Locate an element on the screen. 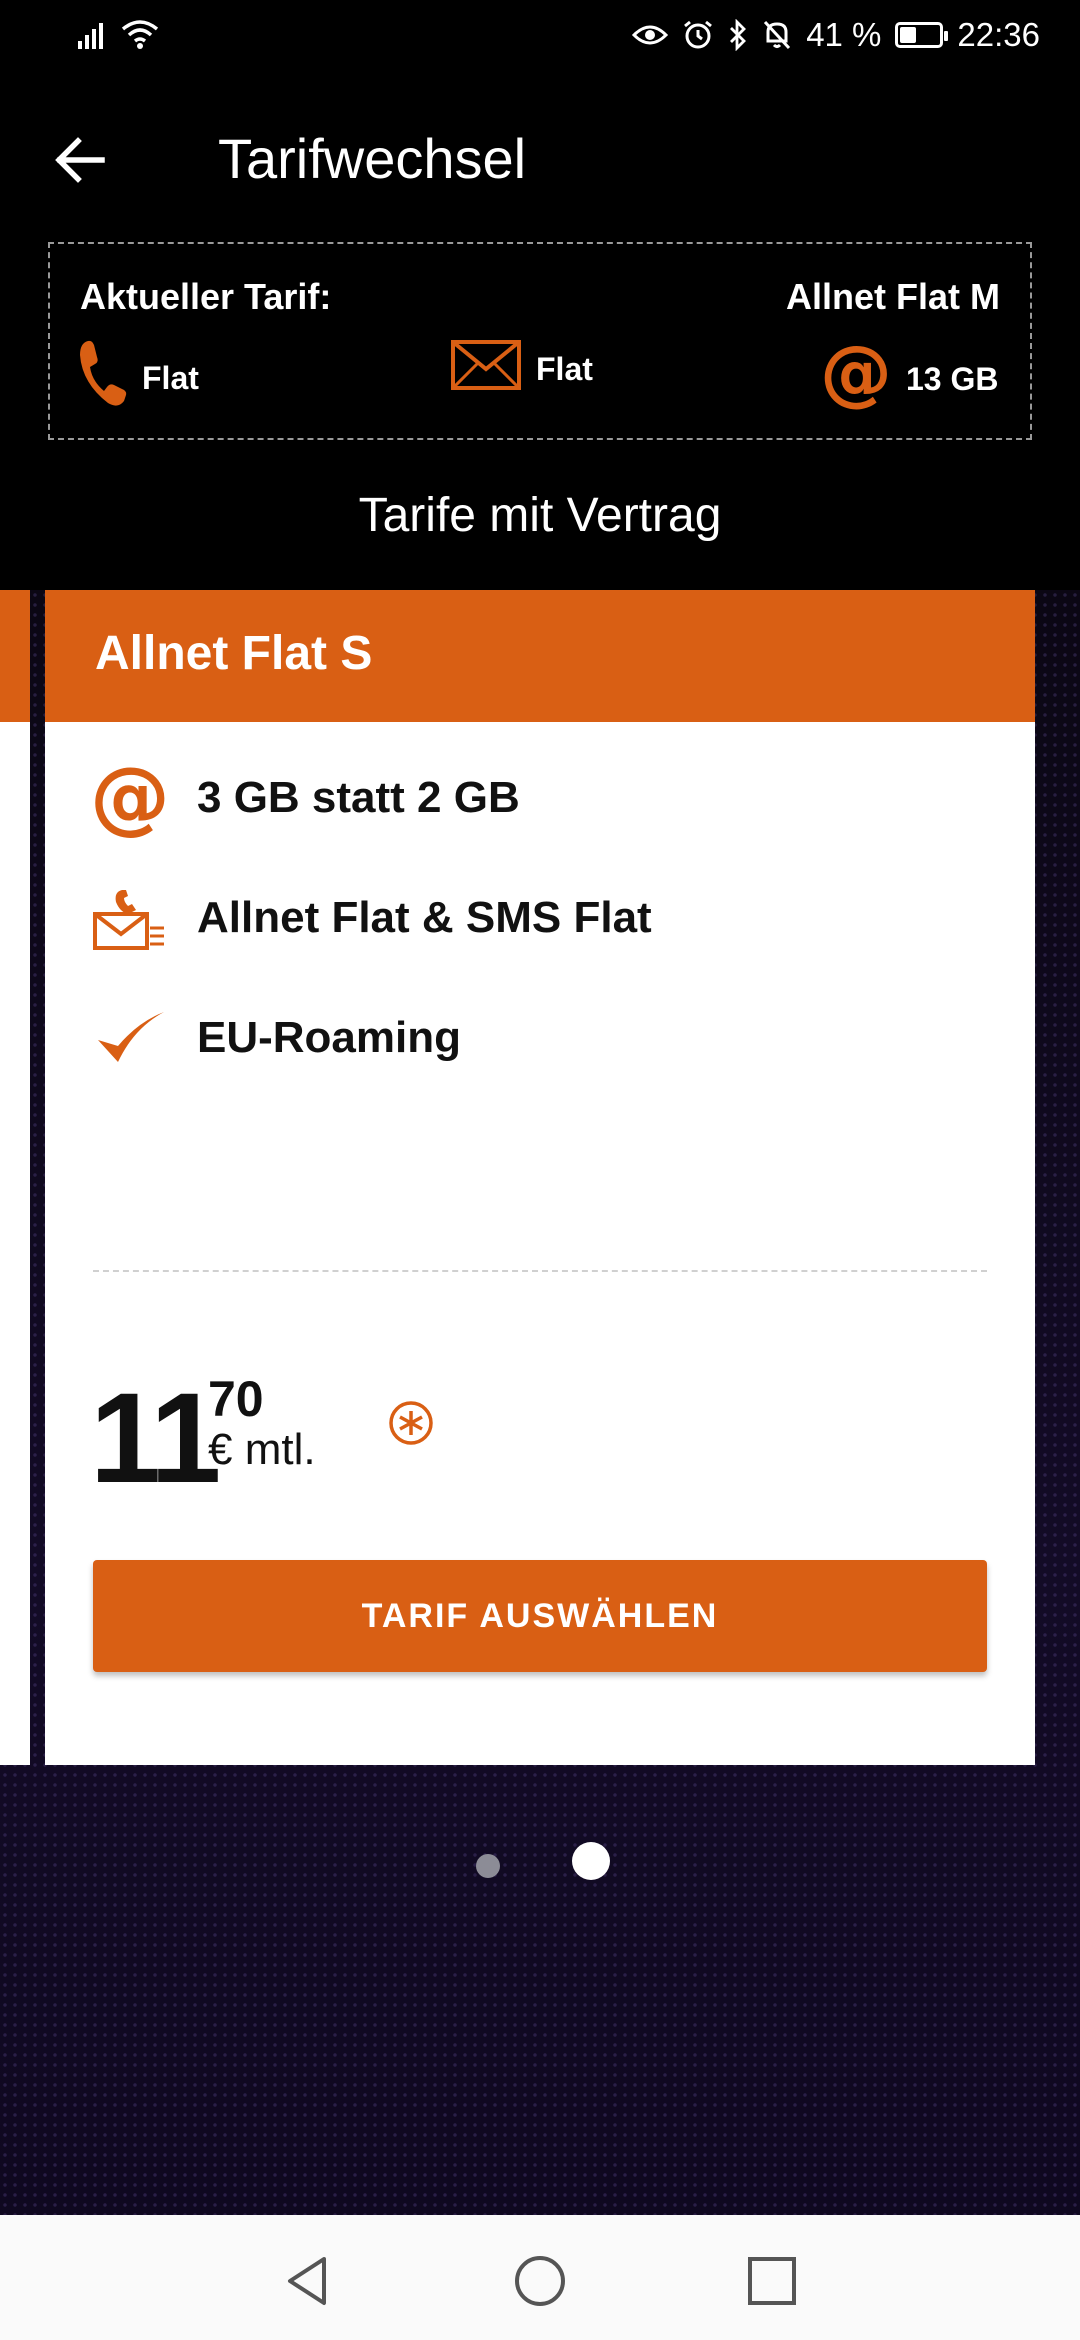 This screenshot has height=2340, width=1080. current-tariff-label: Aktueller Tarif: is located at coordinates (206, 296).